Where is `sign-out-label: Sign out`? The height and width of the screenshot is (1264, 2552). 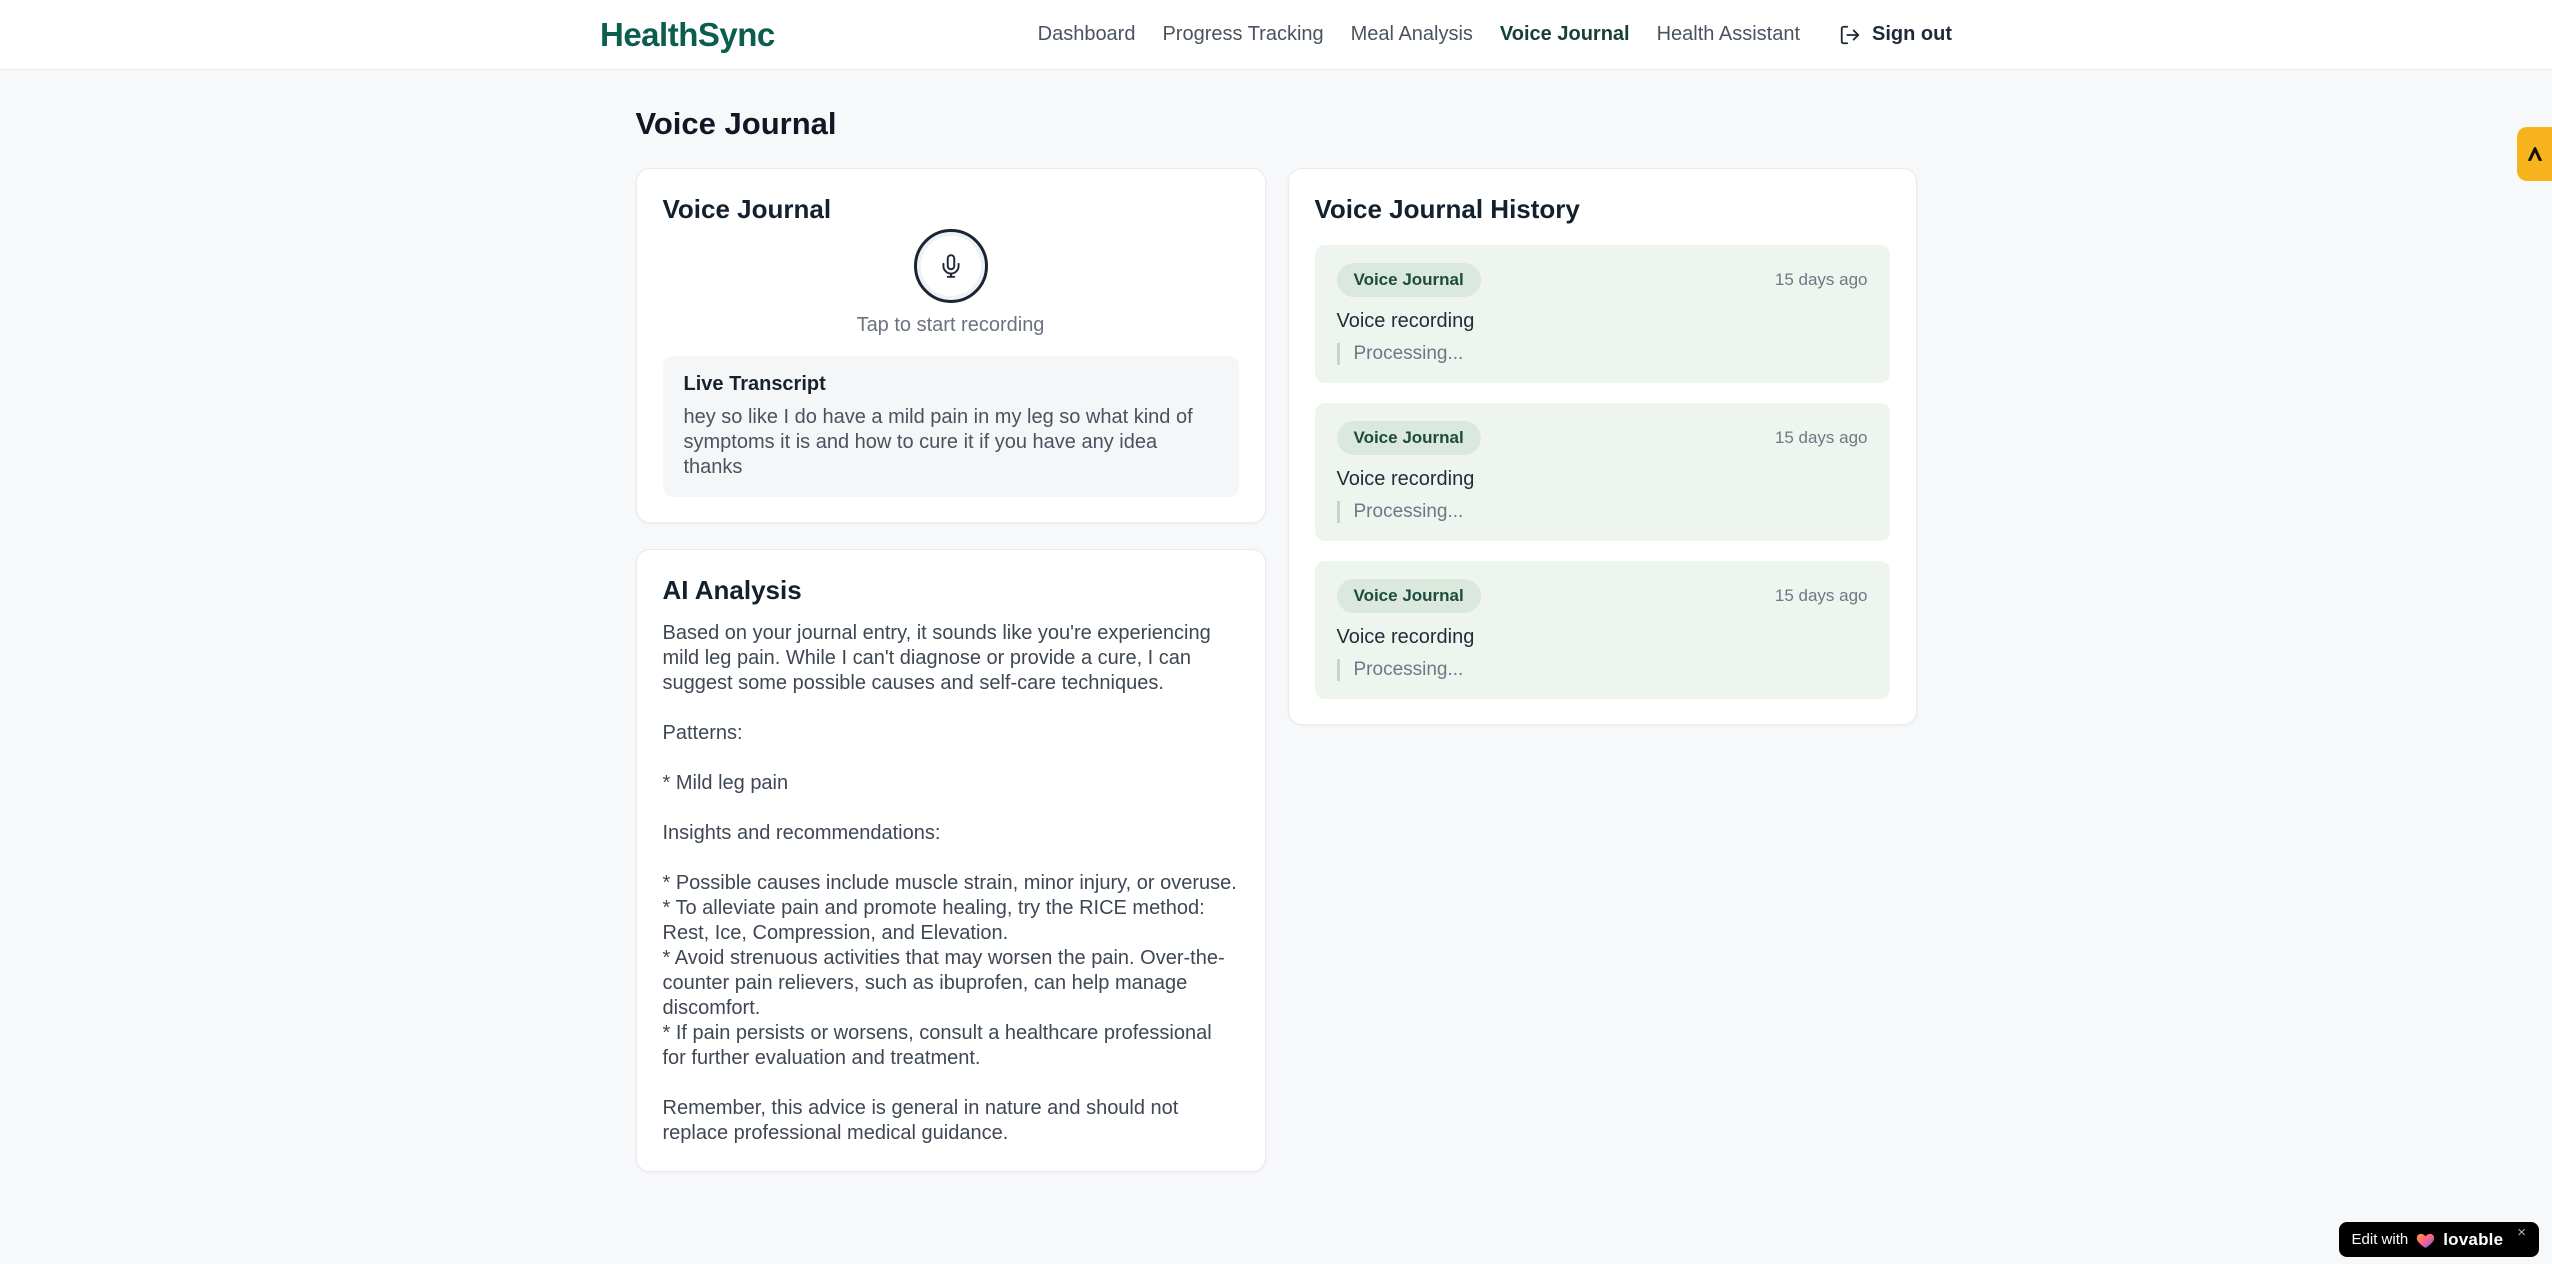
sign-out-label: Sign out is located at coordinates (1912, 34).